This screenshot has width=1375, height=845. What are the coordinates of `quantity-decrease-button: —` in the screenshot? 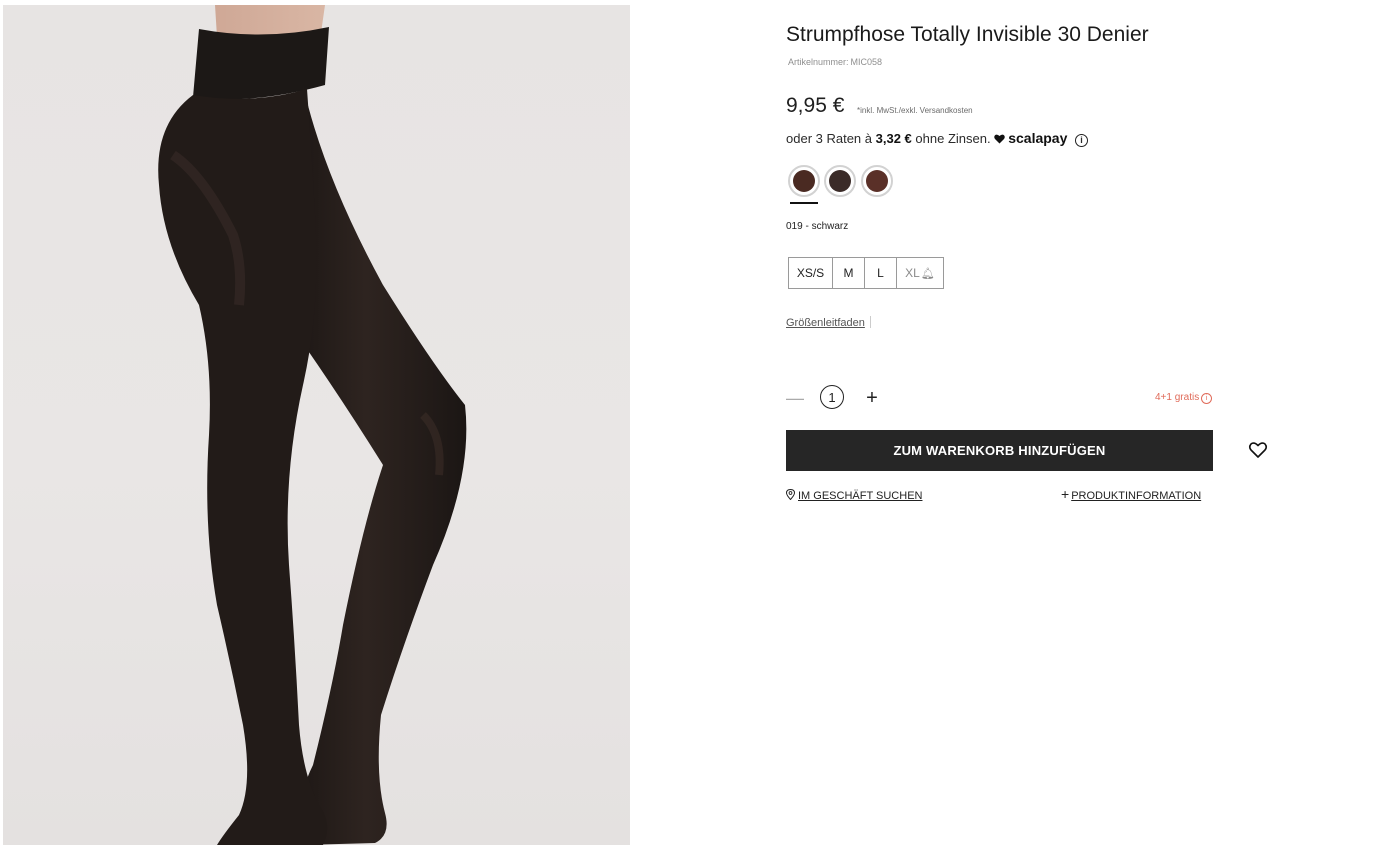 It's located at (795, 398).